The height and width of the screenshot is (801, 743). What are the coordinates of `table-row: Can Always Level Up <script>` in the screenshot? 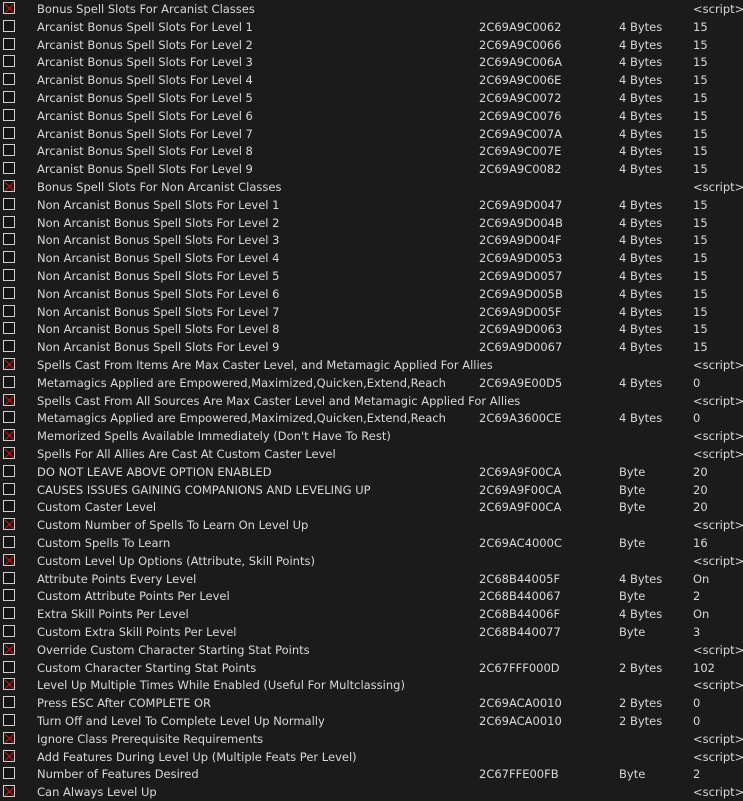 It's located at (371, 792).